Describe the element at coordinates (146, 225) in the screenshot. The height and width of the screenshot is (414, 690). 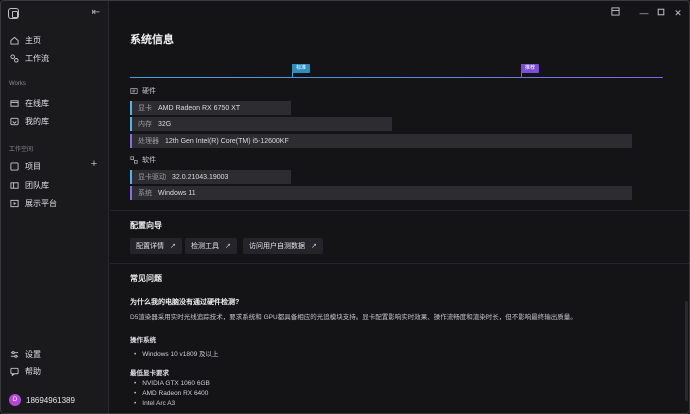
I see `config-guide-heading: 配置向导` at that location.